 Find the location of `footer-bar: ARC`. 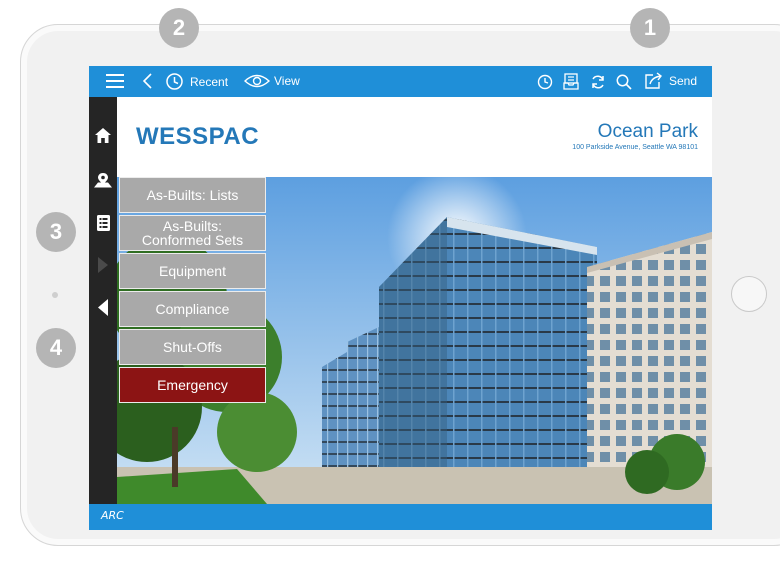

footer-bar: ARC is located at coordinates (400, 517).